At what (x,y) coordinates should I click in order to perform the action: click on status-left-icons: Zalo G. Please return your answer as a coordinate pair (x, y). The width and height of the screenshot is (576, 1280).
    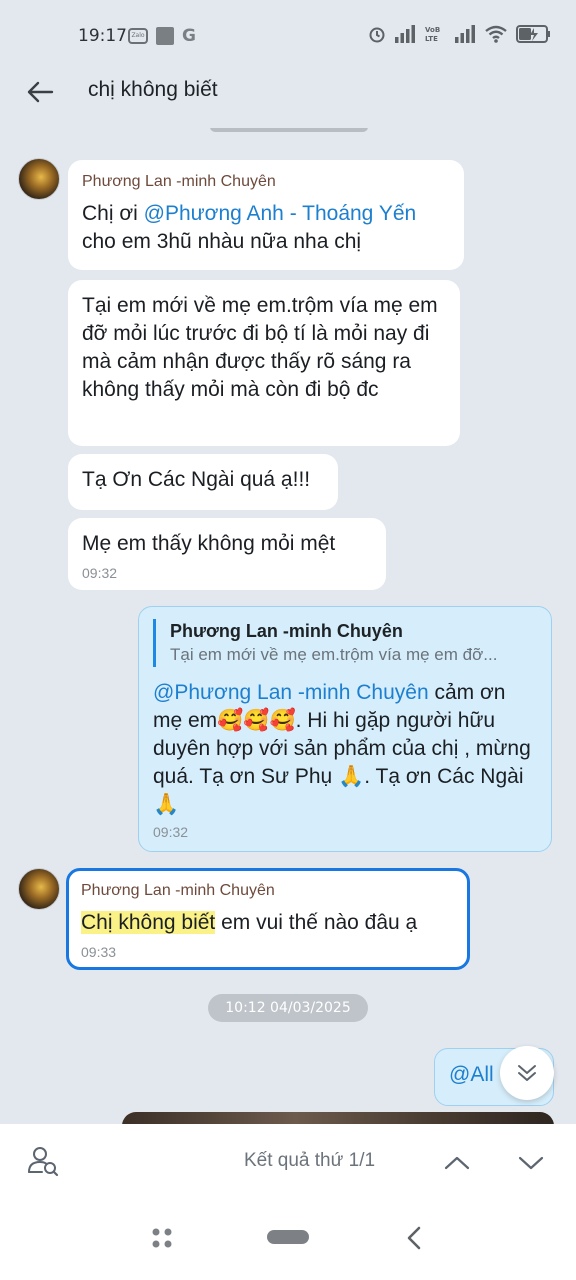
    Looking at the image, I should click on (162, 36).